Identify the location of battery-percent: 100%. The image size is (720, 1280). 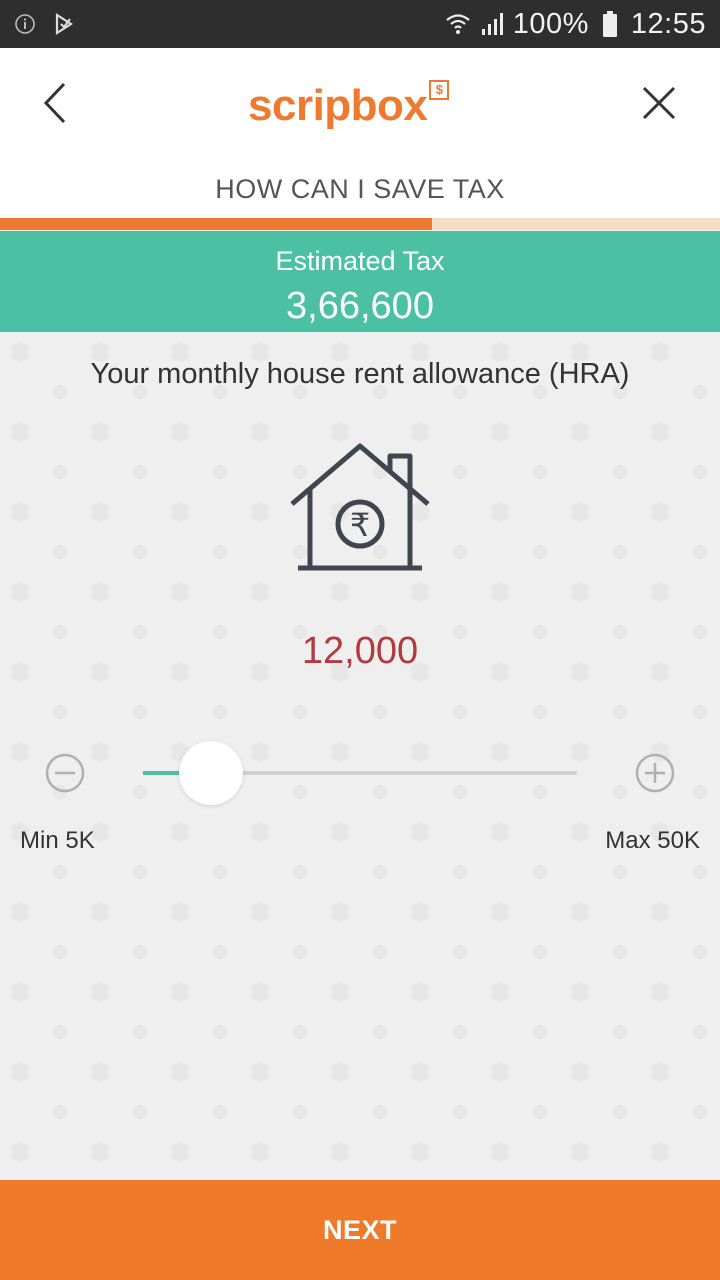
(550, 23).